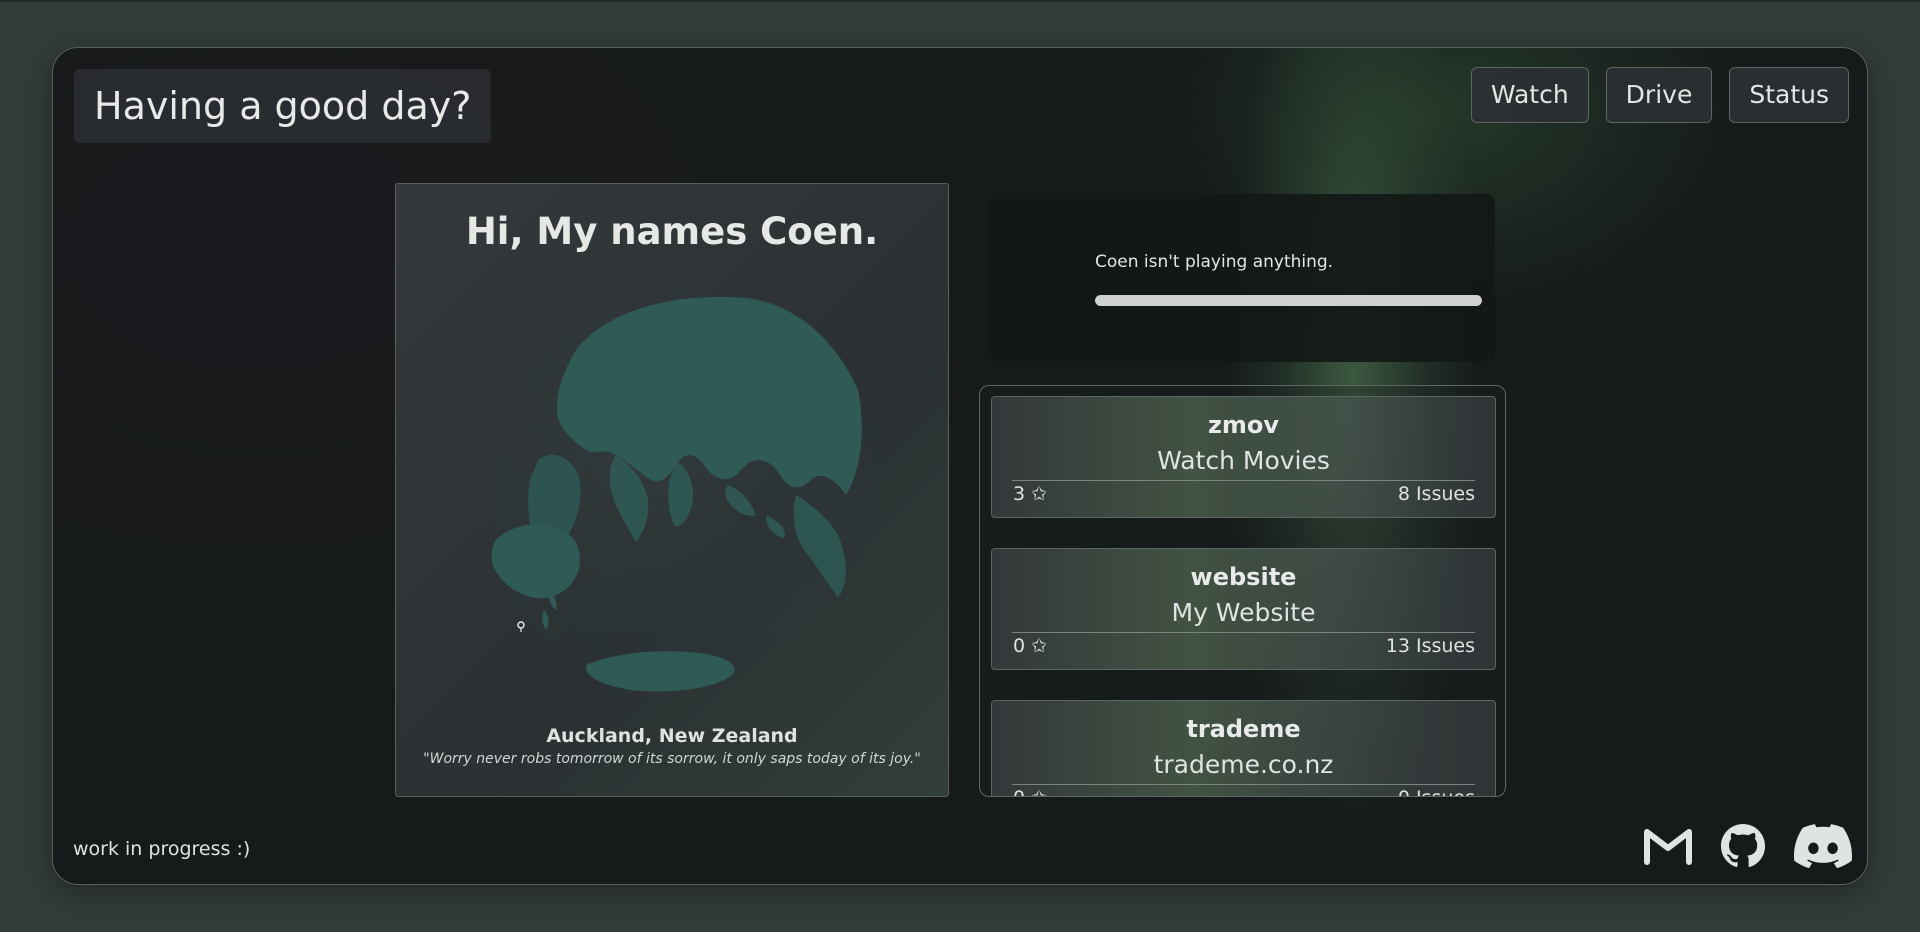  Describe the element at coordinates (672, 736) in the screenshot. I see `profile-location: Auckland, New Zealand` at that location.